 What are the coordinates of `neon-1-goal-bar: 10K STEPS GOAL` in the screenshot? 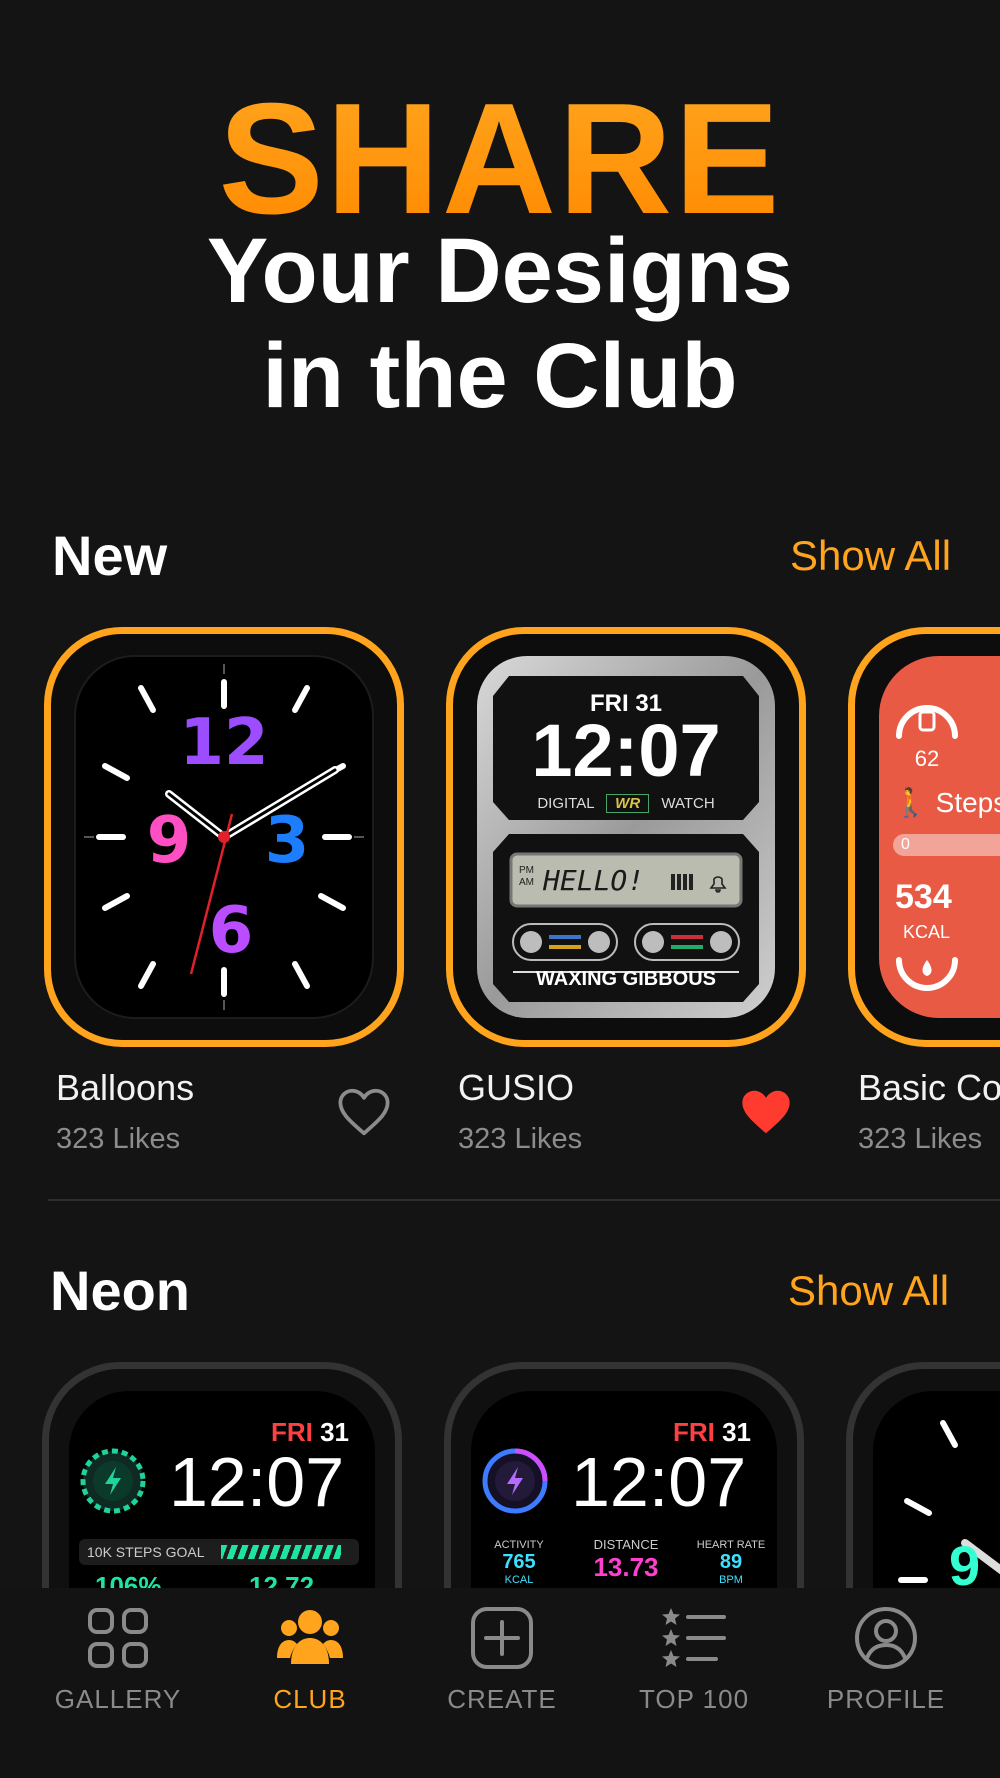 It's located at (219, 1552).